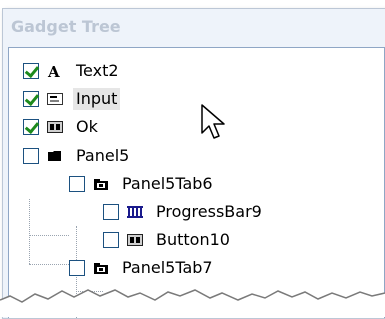 The height and width of the screenshot is (319, 385). I want to click on torn-edge-decoration, so click(192, 303).